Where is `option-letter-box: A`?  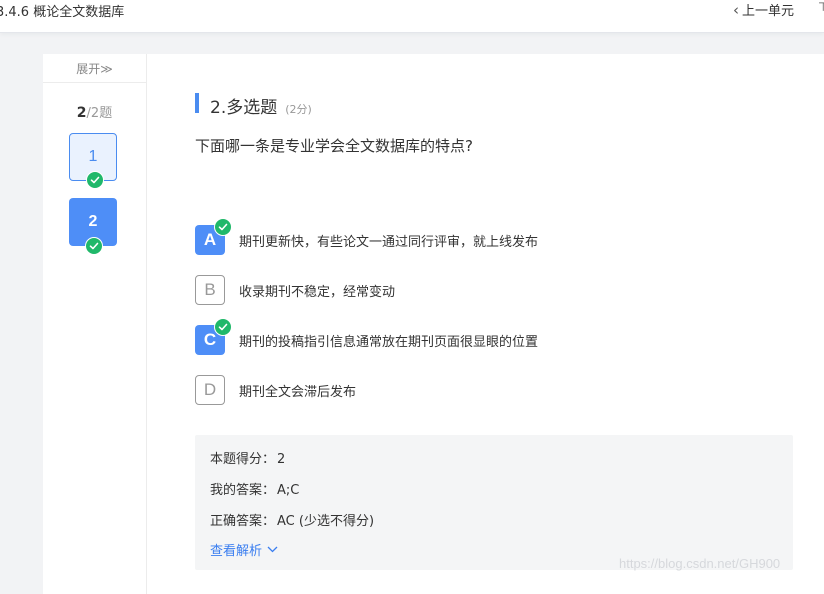 option-letter-box: A is located at coordinates (213, 236).